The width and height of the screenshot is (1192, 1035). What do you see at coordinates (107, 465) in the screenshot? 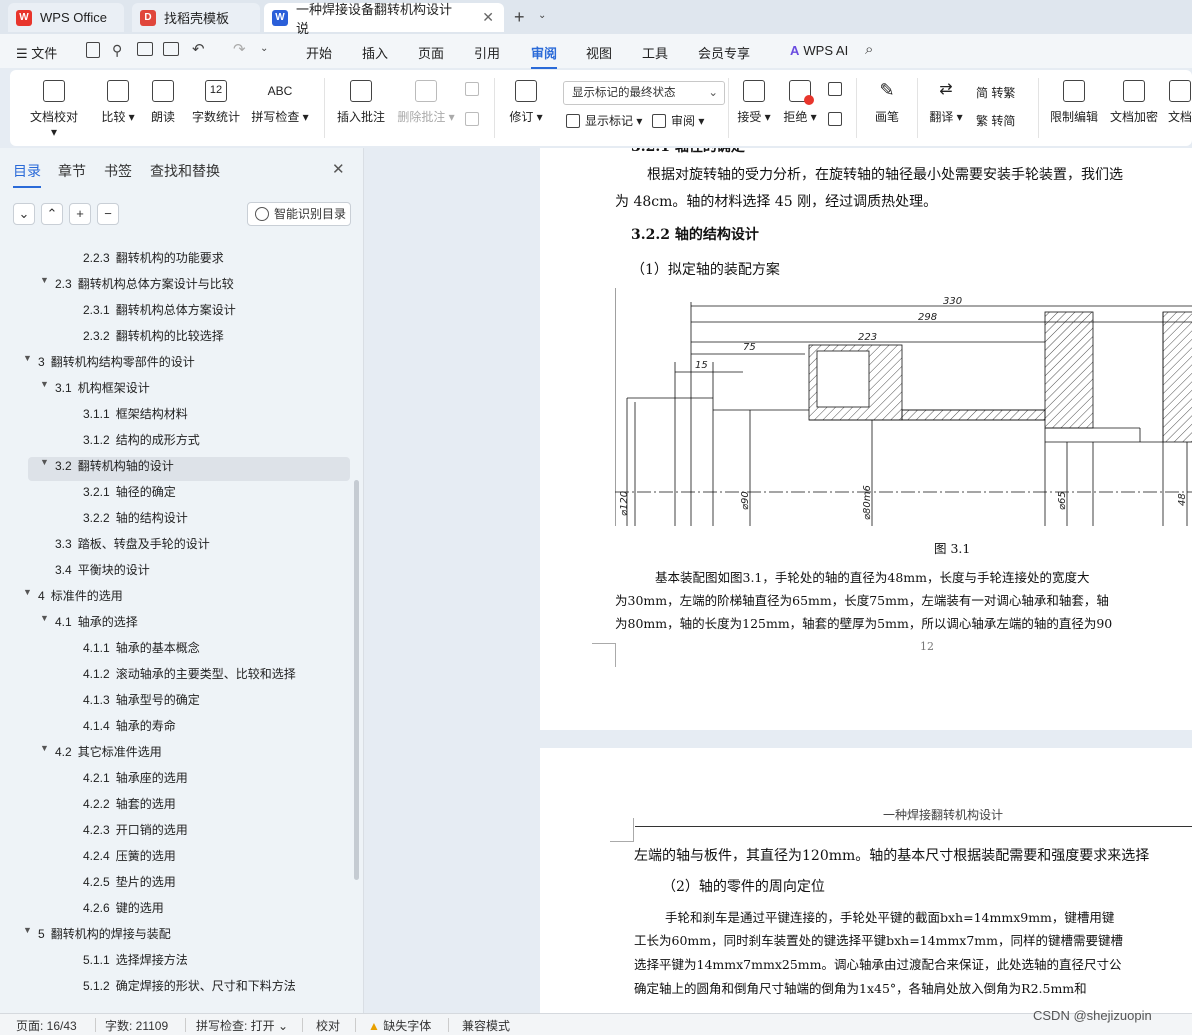
I see `toc-item: ▼ 3.2 翻转机构轴的设计` at bounding box center [107, 465].